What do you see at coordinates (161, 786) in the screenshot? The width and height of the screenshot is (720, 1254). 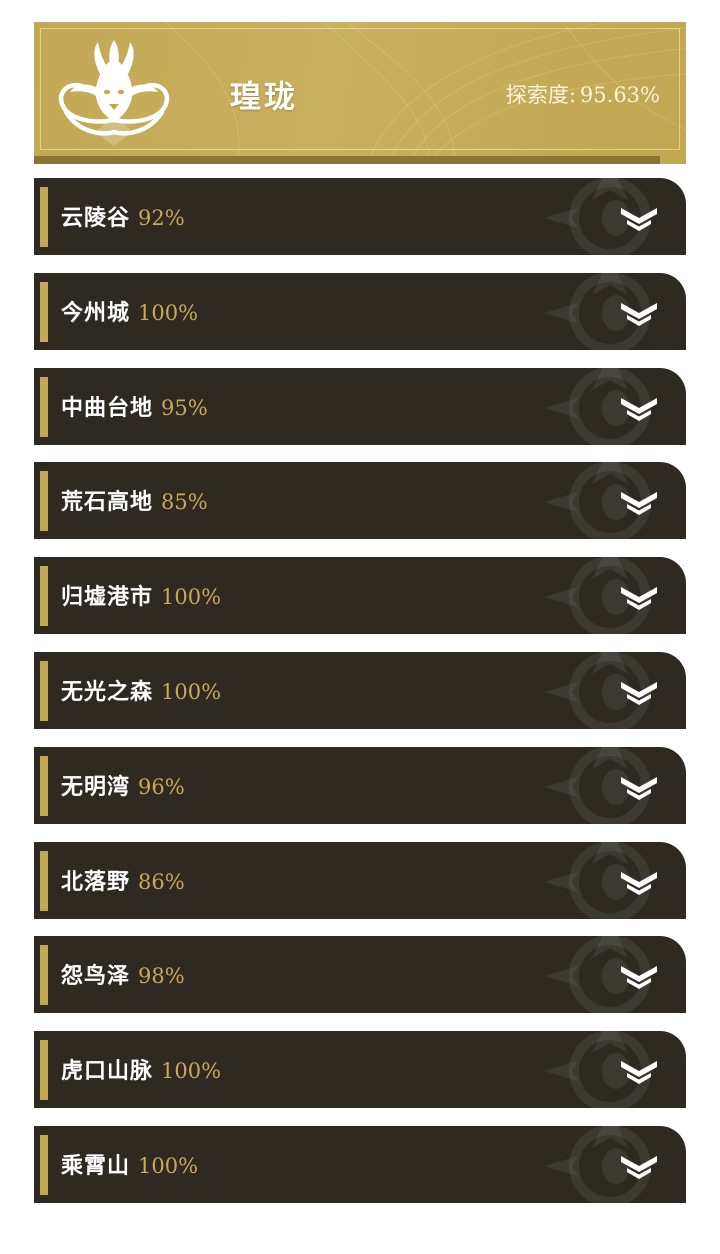 I see `area-percent: 96%` at bounding box center [161, 786].